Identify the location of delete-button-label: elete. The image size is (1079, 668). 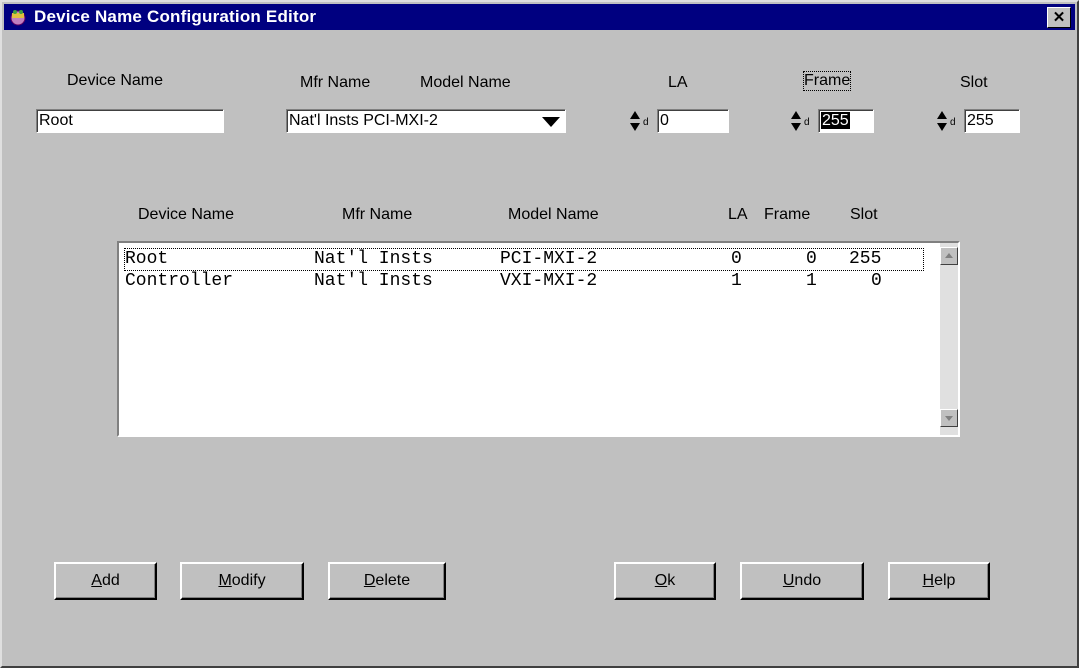
(393, 580).